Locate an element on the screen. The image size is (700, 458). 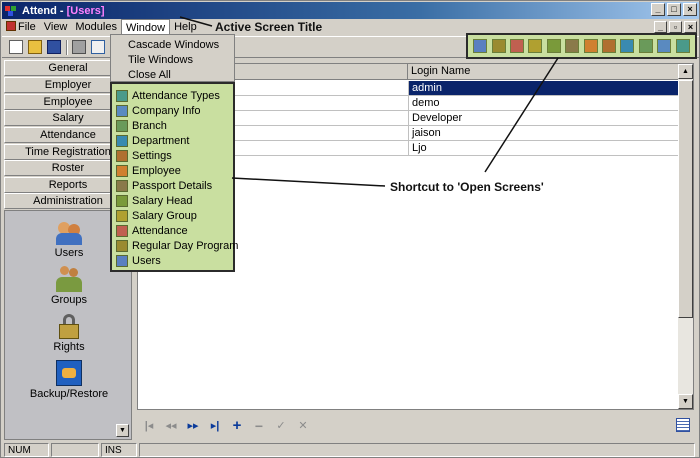
attendance-types-icon is located at coordinates (122, 95).